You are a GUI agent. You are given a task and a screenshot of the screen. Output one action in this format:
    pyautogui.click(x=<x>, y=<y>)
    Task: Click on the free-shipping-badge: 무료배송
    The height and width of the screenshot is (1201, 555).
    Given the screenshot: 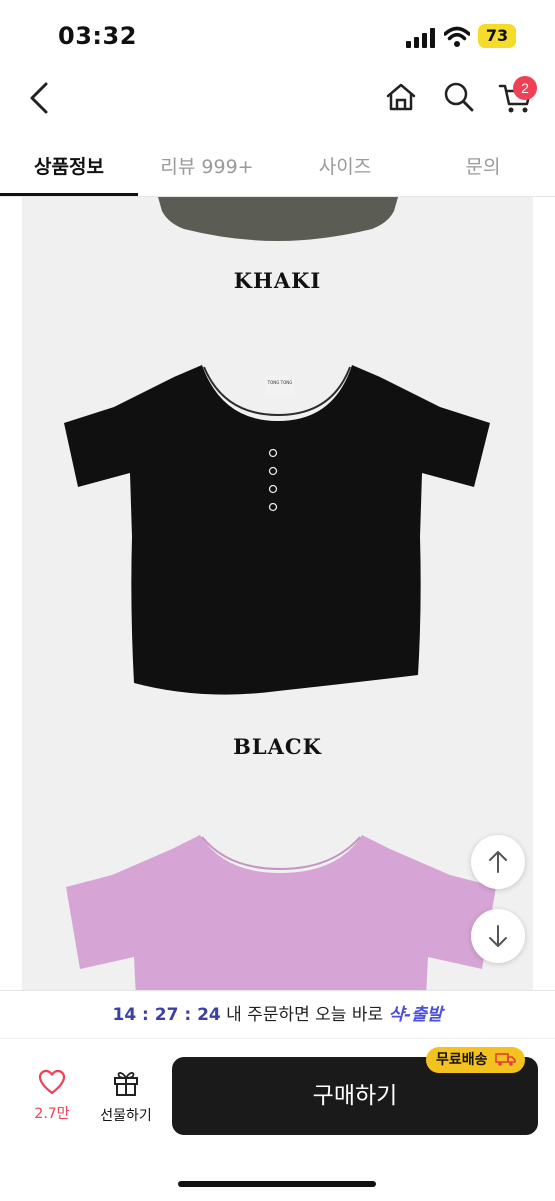 What is the action you would take?
    pyautogui.click(x=476, y=1060)
    